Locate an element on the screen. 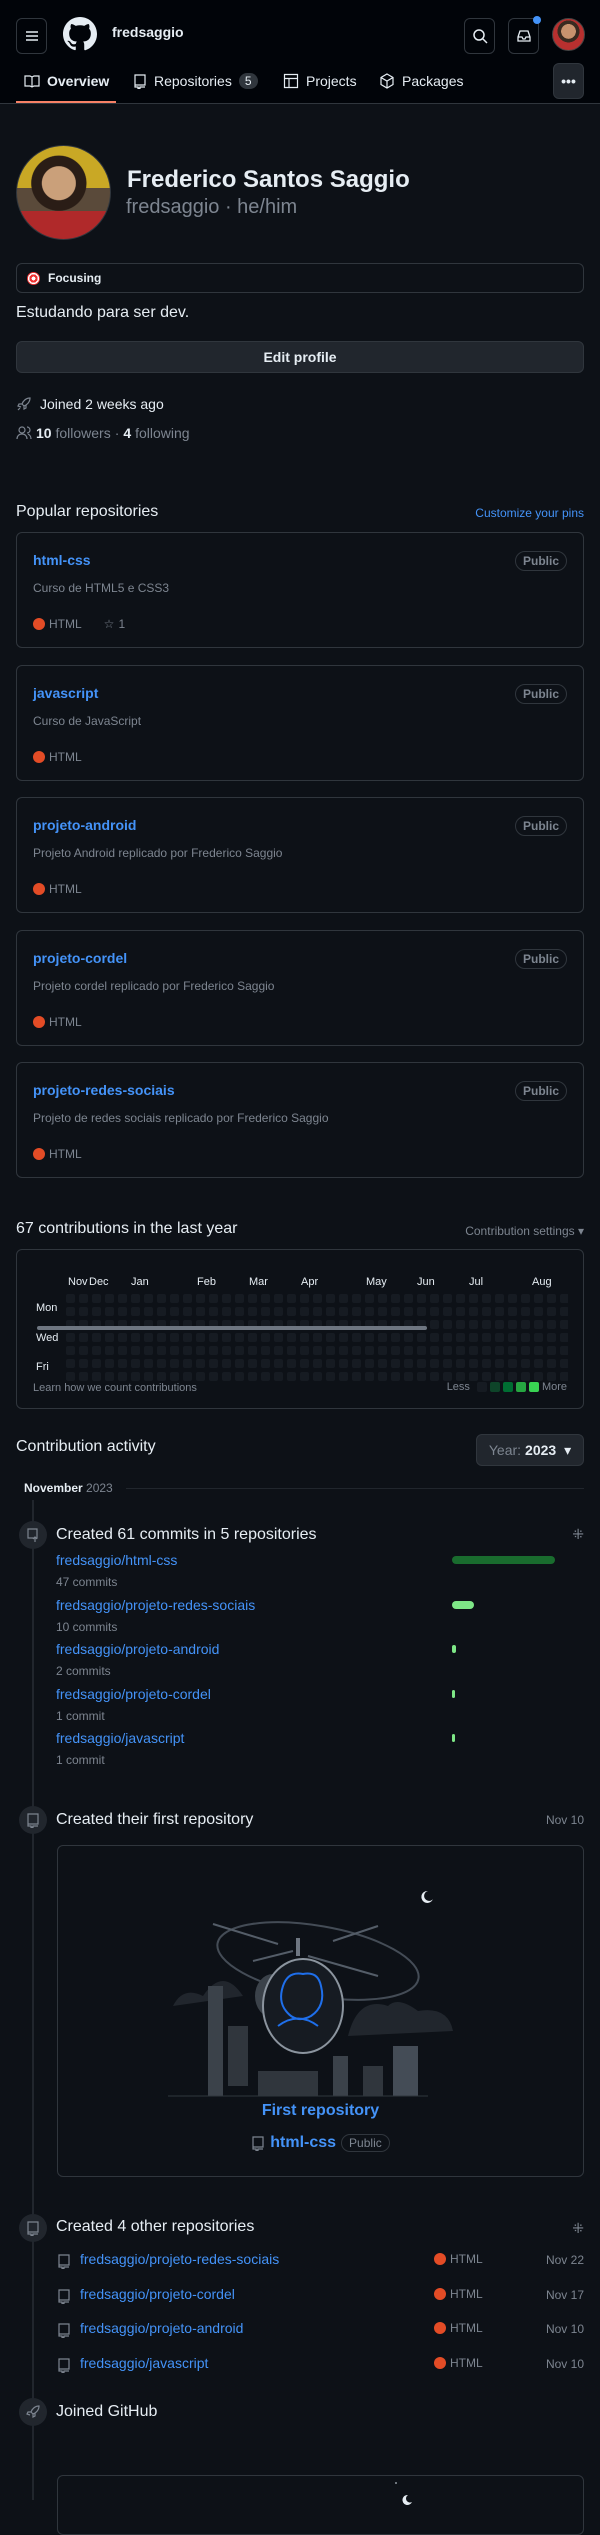 The height and width of the screenshot is (2535, 600). menu-button is located at coordinates (31, 36).